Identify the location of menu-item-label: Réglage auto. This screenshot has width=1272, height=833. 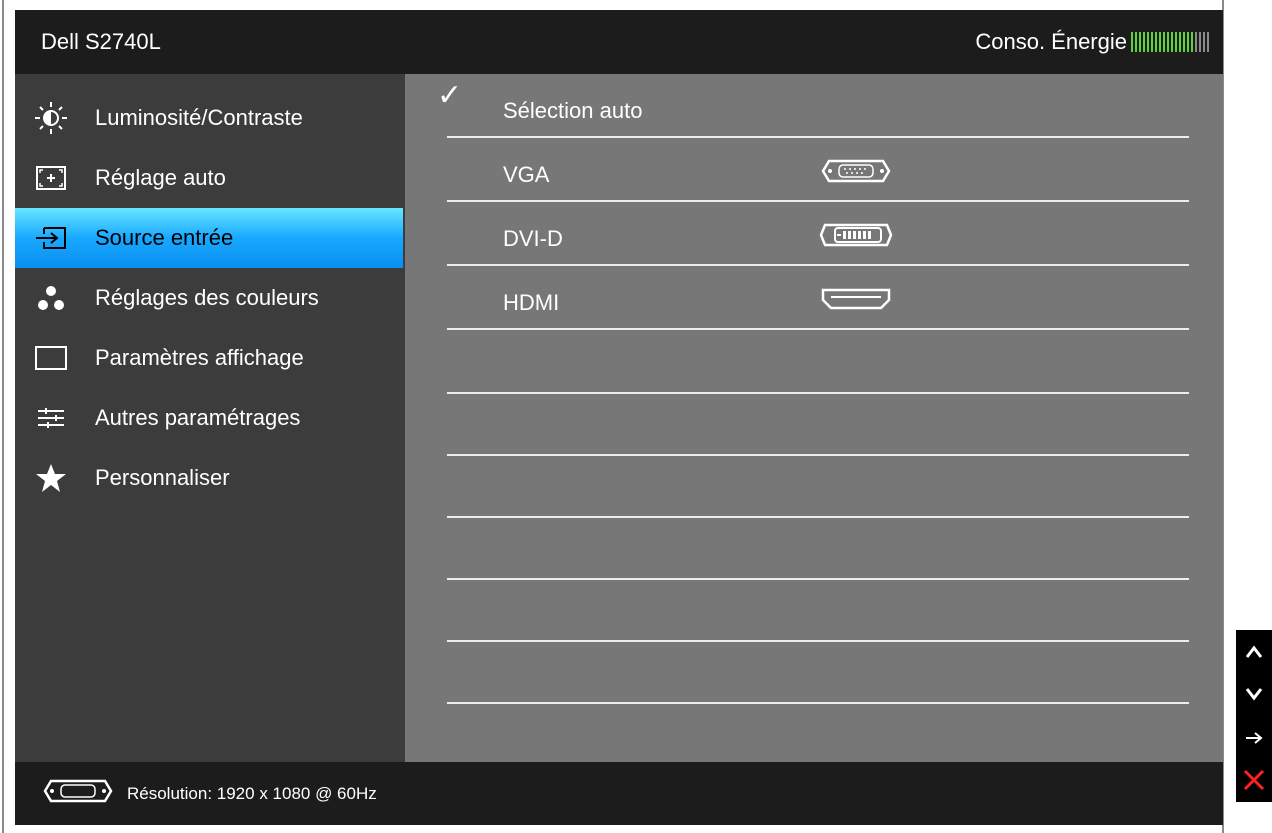
(160, 177).